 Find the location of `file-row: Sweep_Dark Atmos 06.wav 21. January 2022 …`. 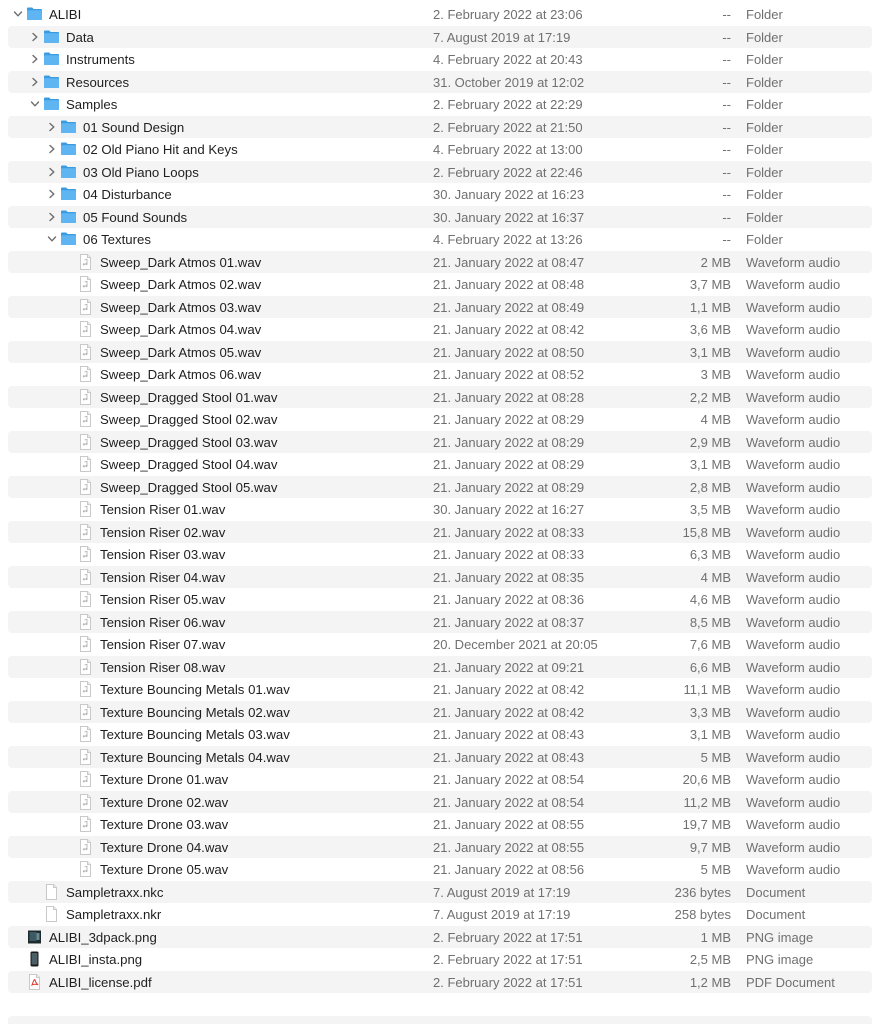

file-row: Sweep_Dark Atmos 06.wav 21. January 2022 … is located at coordinates (436, 374).